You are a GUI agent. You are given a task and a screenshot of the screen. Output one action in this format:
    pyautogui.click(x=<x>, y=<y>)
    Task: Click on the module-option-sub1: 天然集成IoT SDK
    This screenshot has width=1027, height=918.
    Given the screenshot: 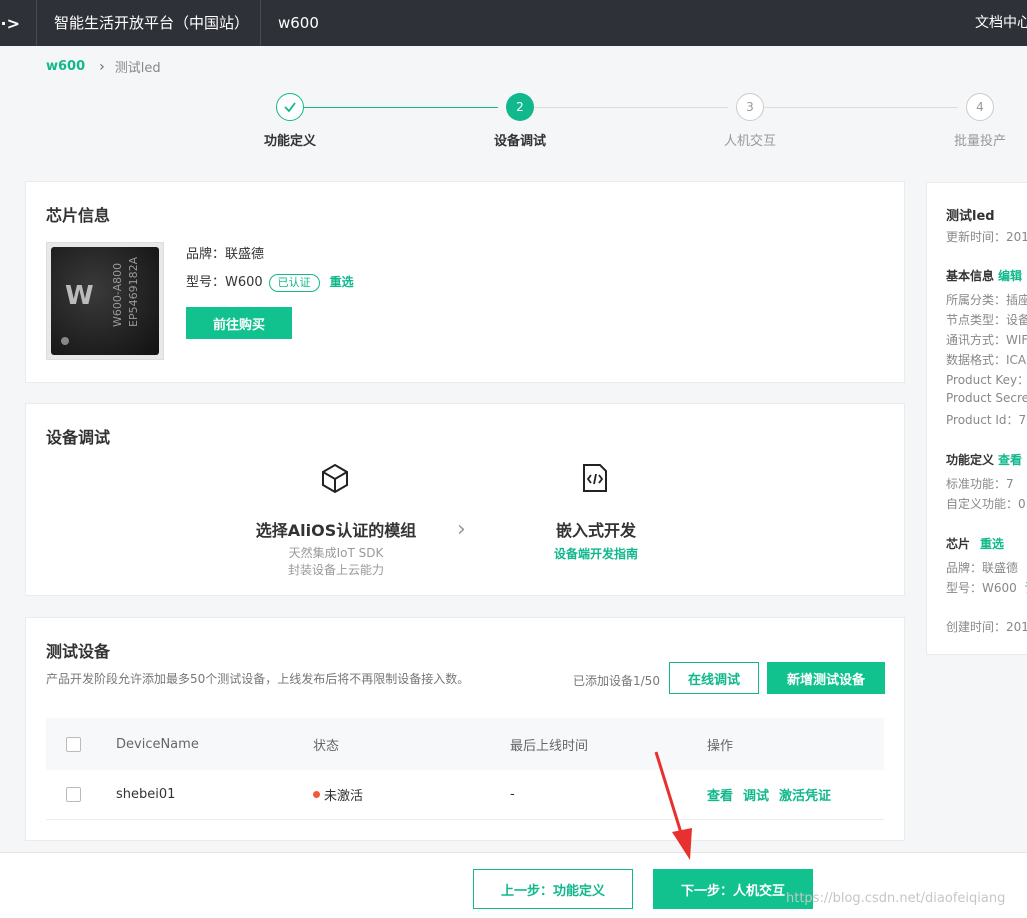 What is the action you would take?
    pyautogui.click(x=336, y=553)
    